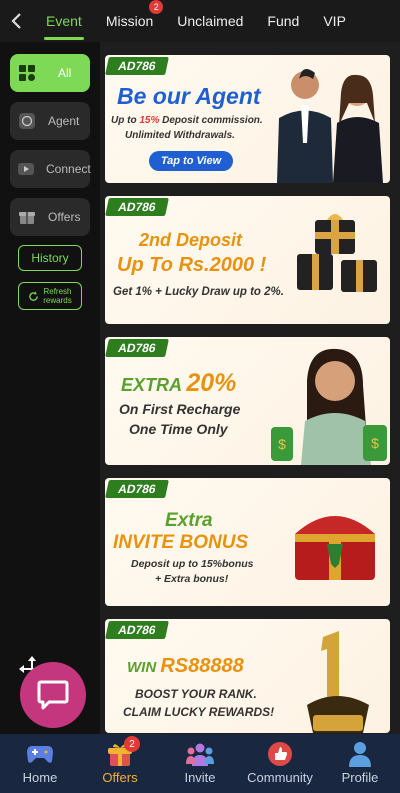 This screenshot has width=400, height=793. What do you see at coordinates (198, 292) in the screenshot?
I see `banner-line: Get 1% + Lucky Draw up to 2%.` at bounding box center [198, 292].